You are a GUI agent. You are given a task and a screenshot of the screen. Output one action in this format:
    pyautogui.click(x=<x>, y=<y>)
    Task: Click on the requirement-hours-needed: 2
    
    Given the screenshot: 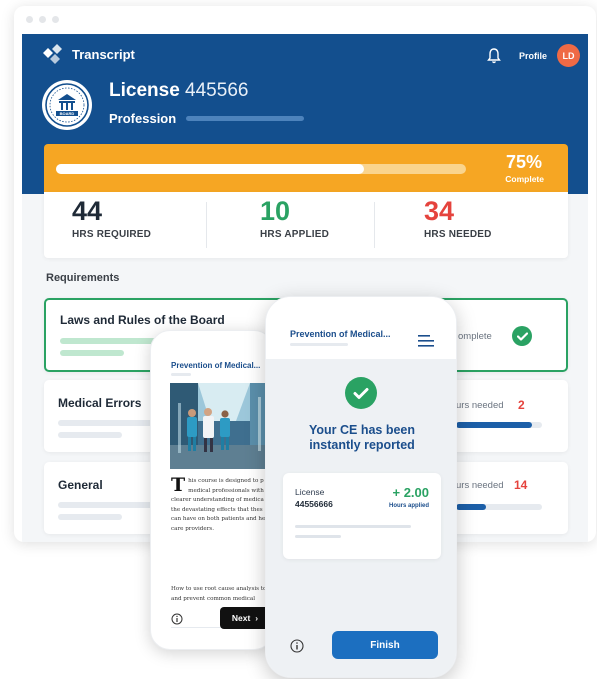 What is the action you would take?
    pyautogui.click(x=521, y=405)
    